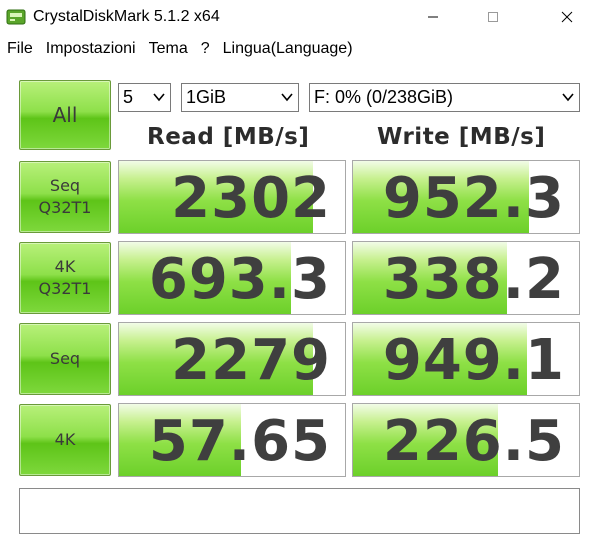 Image resolution: width=598 pixels, height=544 pixels. I want to click on write-result-4k: 226.5, so click(466, 440).